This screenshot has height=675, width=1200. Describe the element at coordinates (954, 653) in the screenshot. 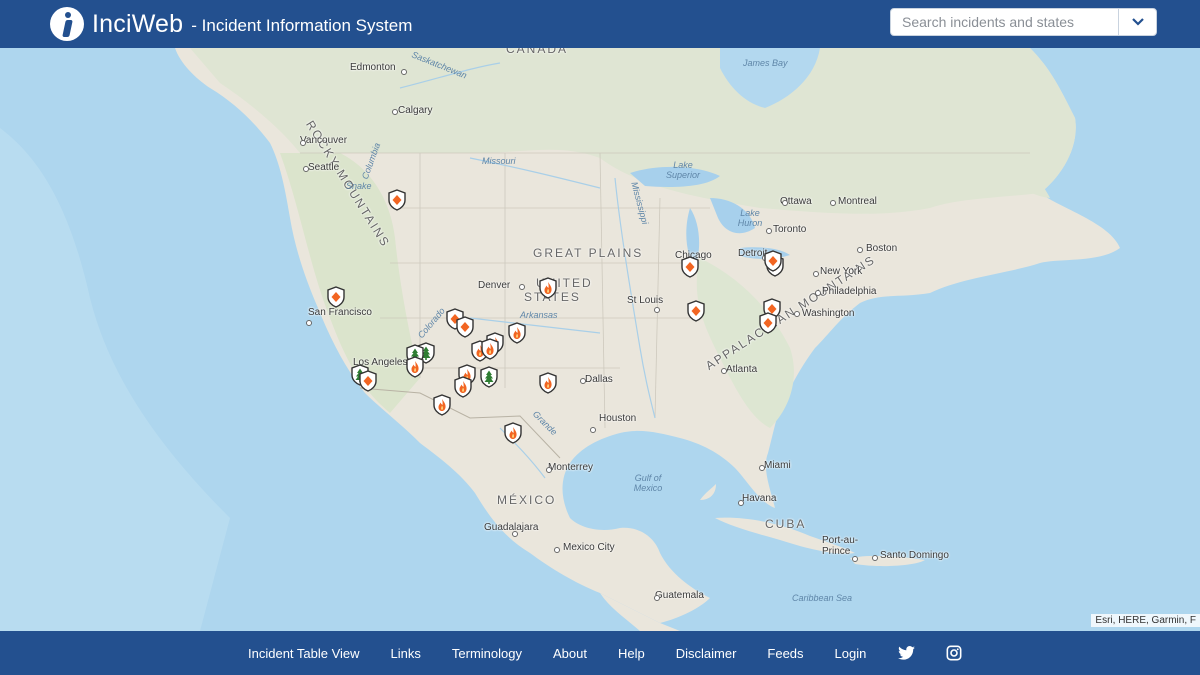

I see `instagram-icon` at that location.